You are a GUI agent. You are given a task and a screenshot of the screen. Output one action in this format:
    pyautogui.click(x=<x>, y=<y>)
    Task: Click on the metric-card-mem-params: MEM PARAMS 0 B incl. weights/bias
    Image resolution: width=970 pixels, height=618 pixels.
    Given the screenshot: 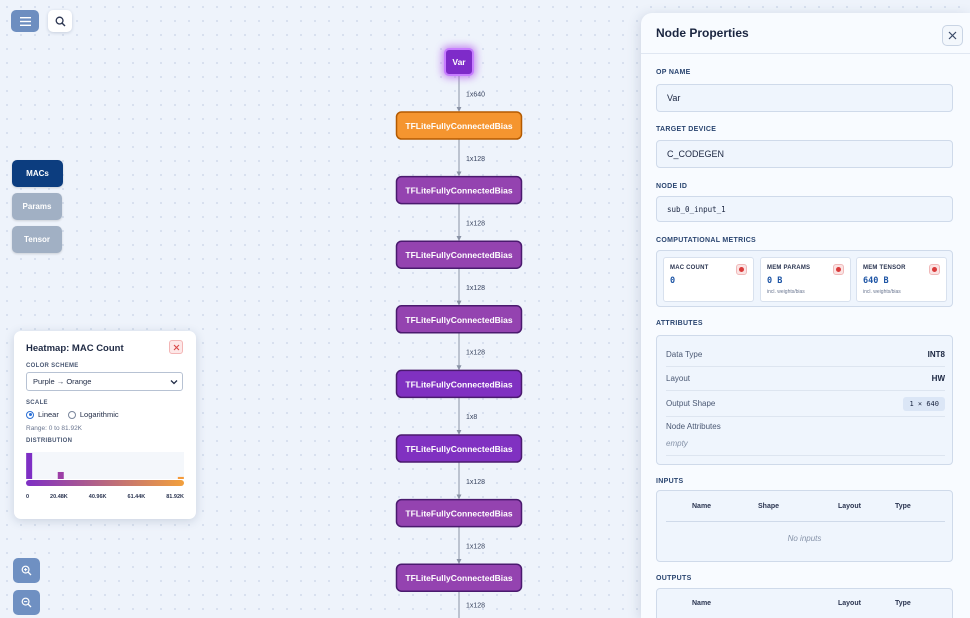 What is the action you would take?
    pyautogui.click(x=805, y=279)
    